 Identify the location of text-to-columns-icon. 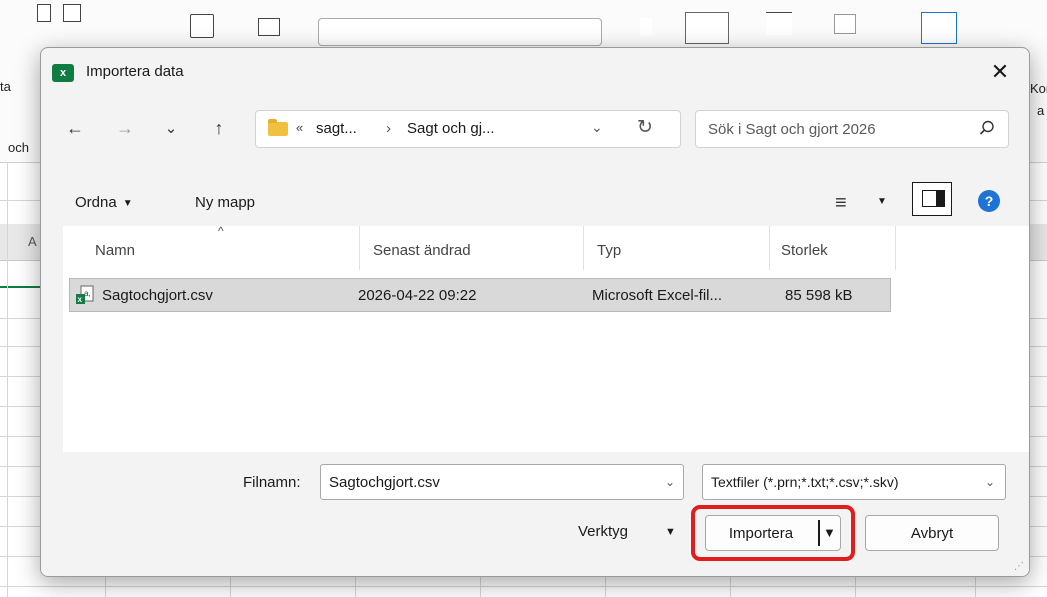
(939, 28).